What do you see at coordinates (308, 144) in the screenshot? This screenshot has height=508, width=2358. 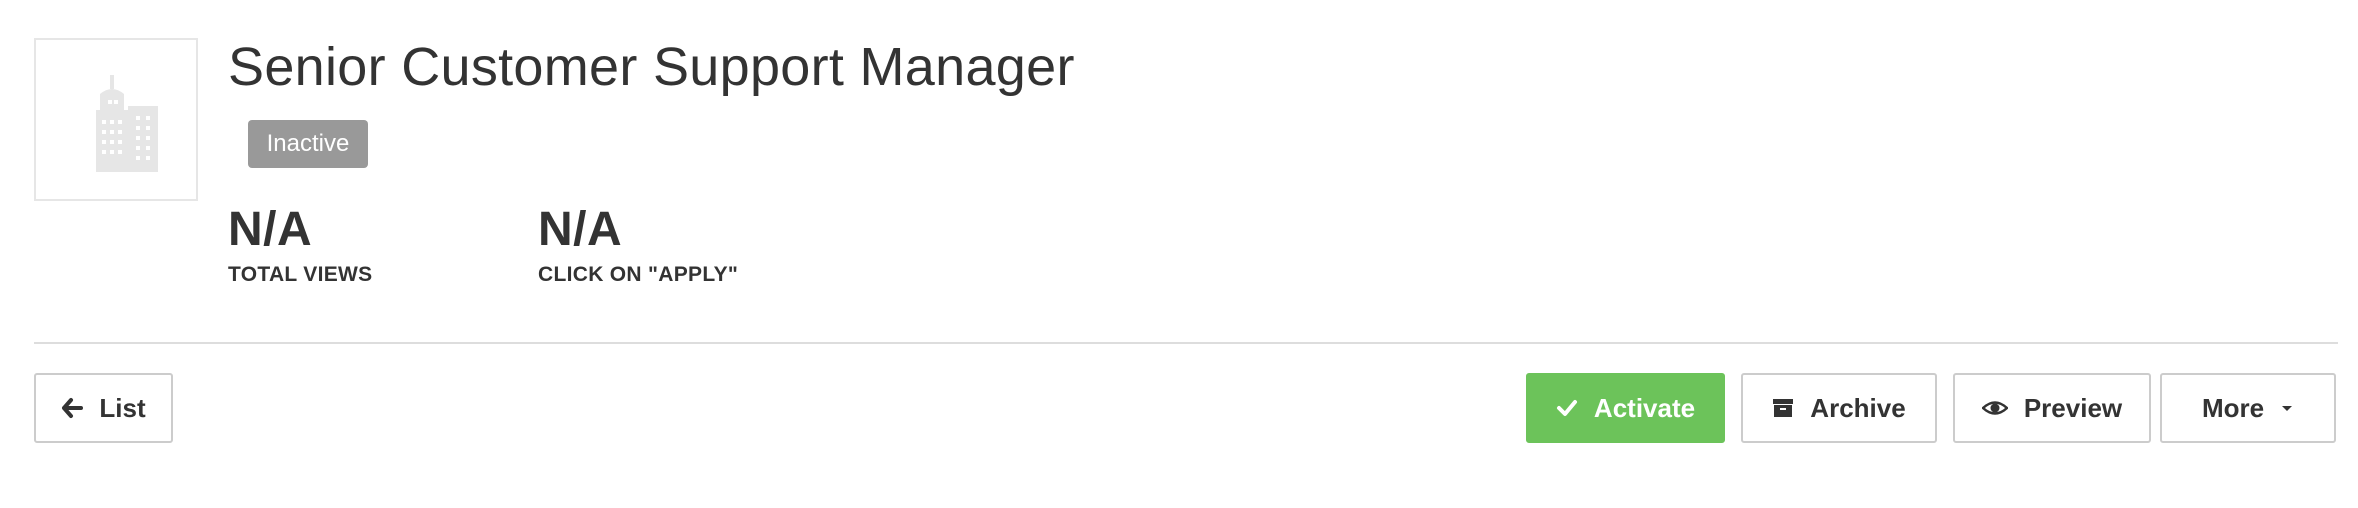 I see `status-badge: Inactive` at bounding box center [308, 144].